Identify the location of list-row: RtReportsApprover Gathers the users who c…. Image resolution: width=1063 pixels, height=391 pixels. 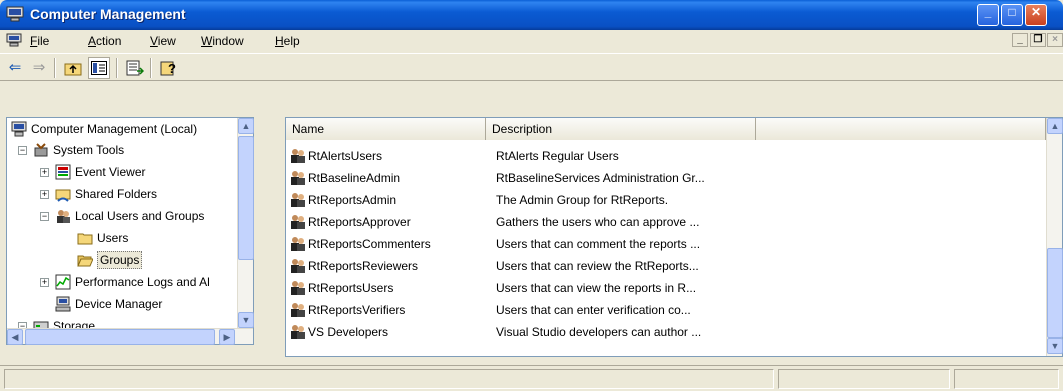
(666, 222).